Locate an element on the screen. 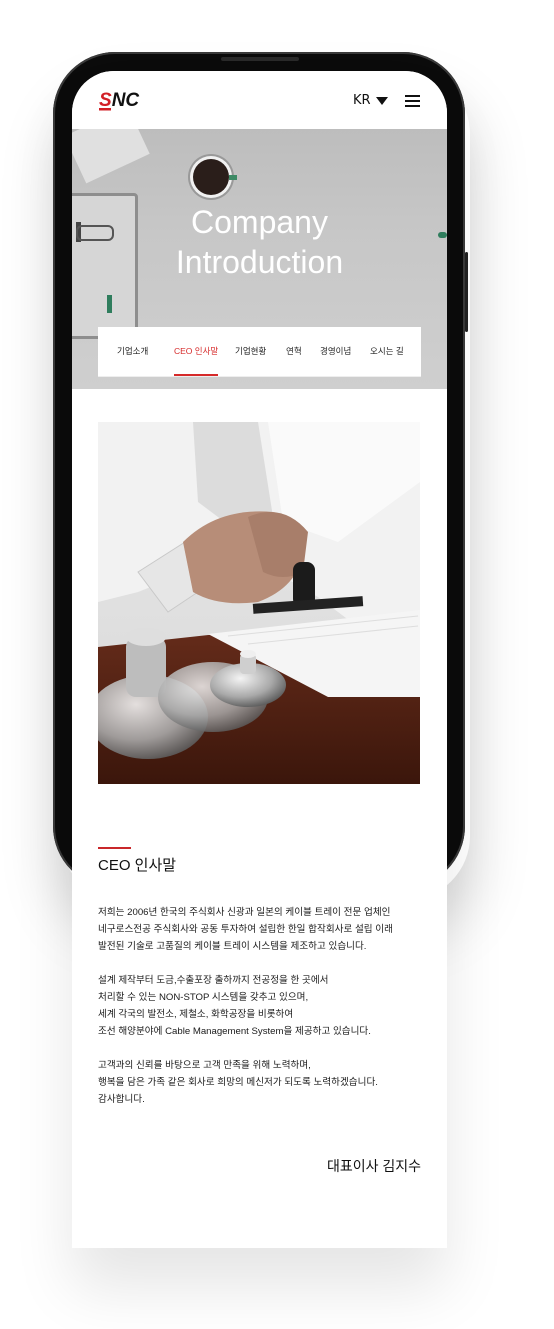 The width and height of the screenshot is (554, 1329). tab-company-status: 기업현황 is located at coordinates (250, 351).